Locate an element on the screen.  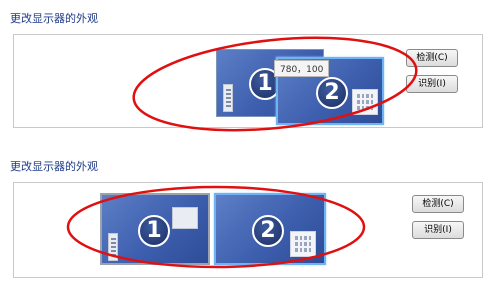
bottom-monitor-1: 1 is located at coordinates (155, 229).